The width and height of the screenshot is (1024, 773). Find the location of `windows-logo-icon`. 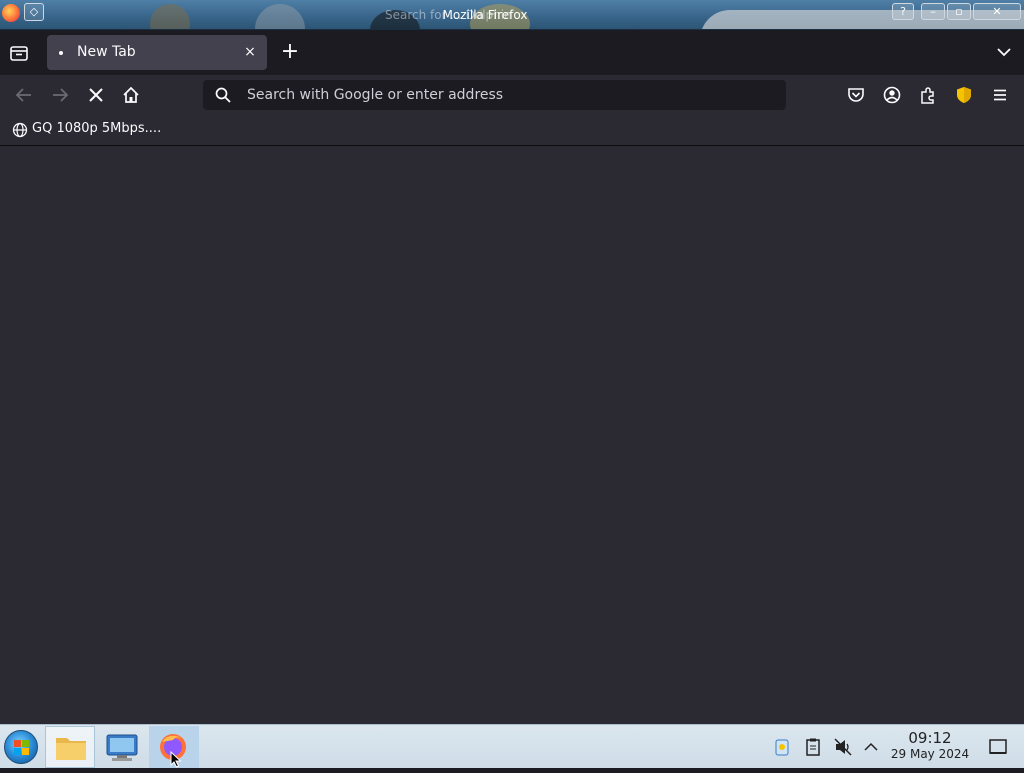

windows-logo-icon is located at coordinates (21, 747).